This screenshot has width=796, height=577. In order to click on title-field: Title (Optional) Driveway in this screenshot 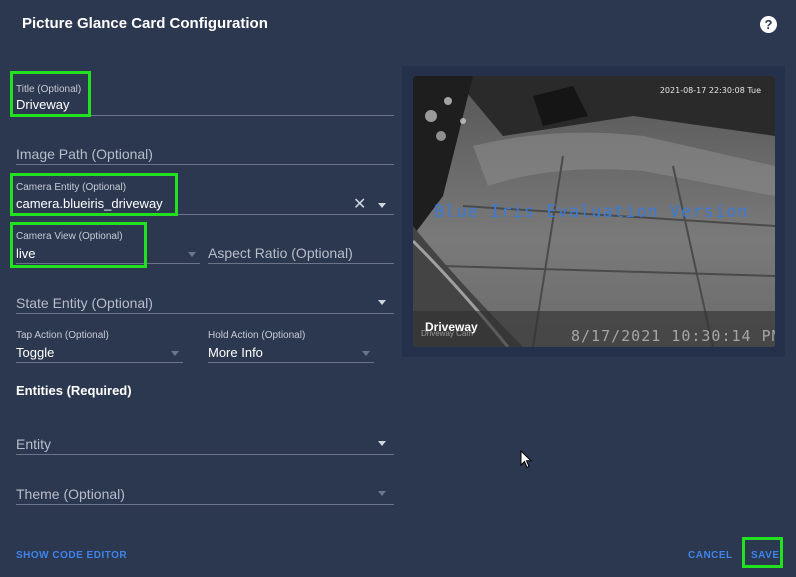, I will do `click(205, 98)`.